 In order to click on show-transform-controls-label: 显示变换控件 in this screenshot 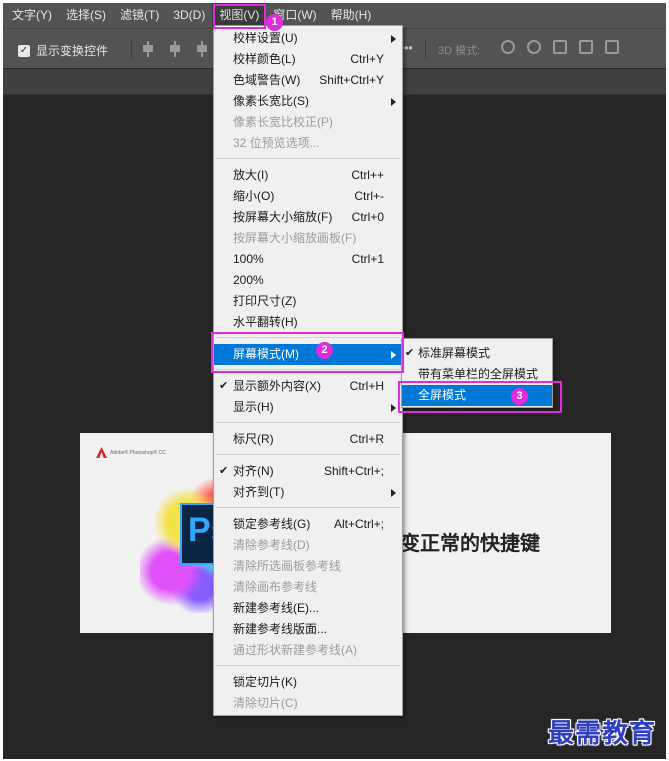, I will do `click(72, 51)`.